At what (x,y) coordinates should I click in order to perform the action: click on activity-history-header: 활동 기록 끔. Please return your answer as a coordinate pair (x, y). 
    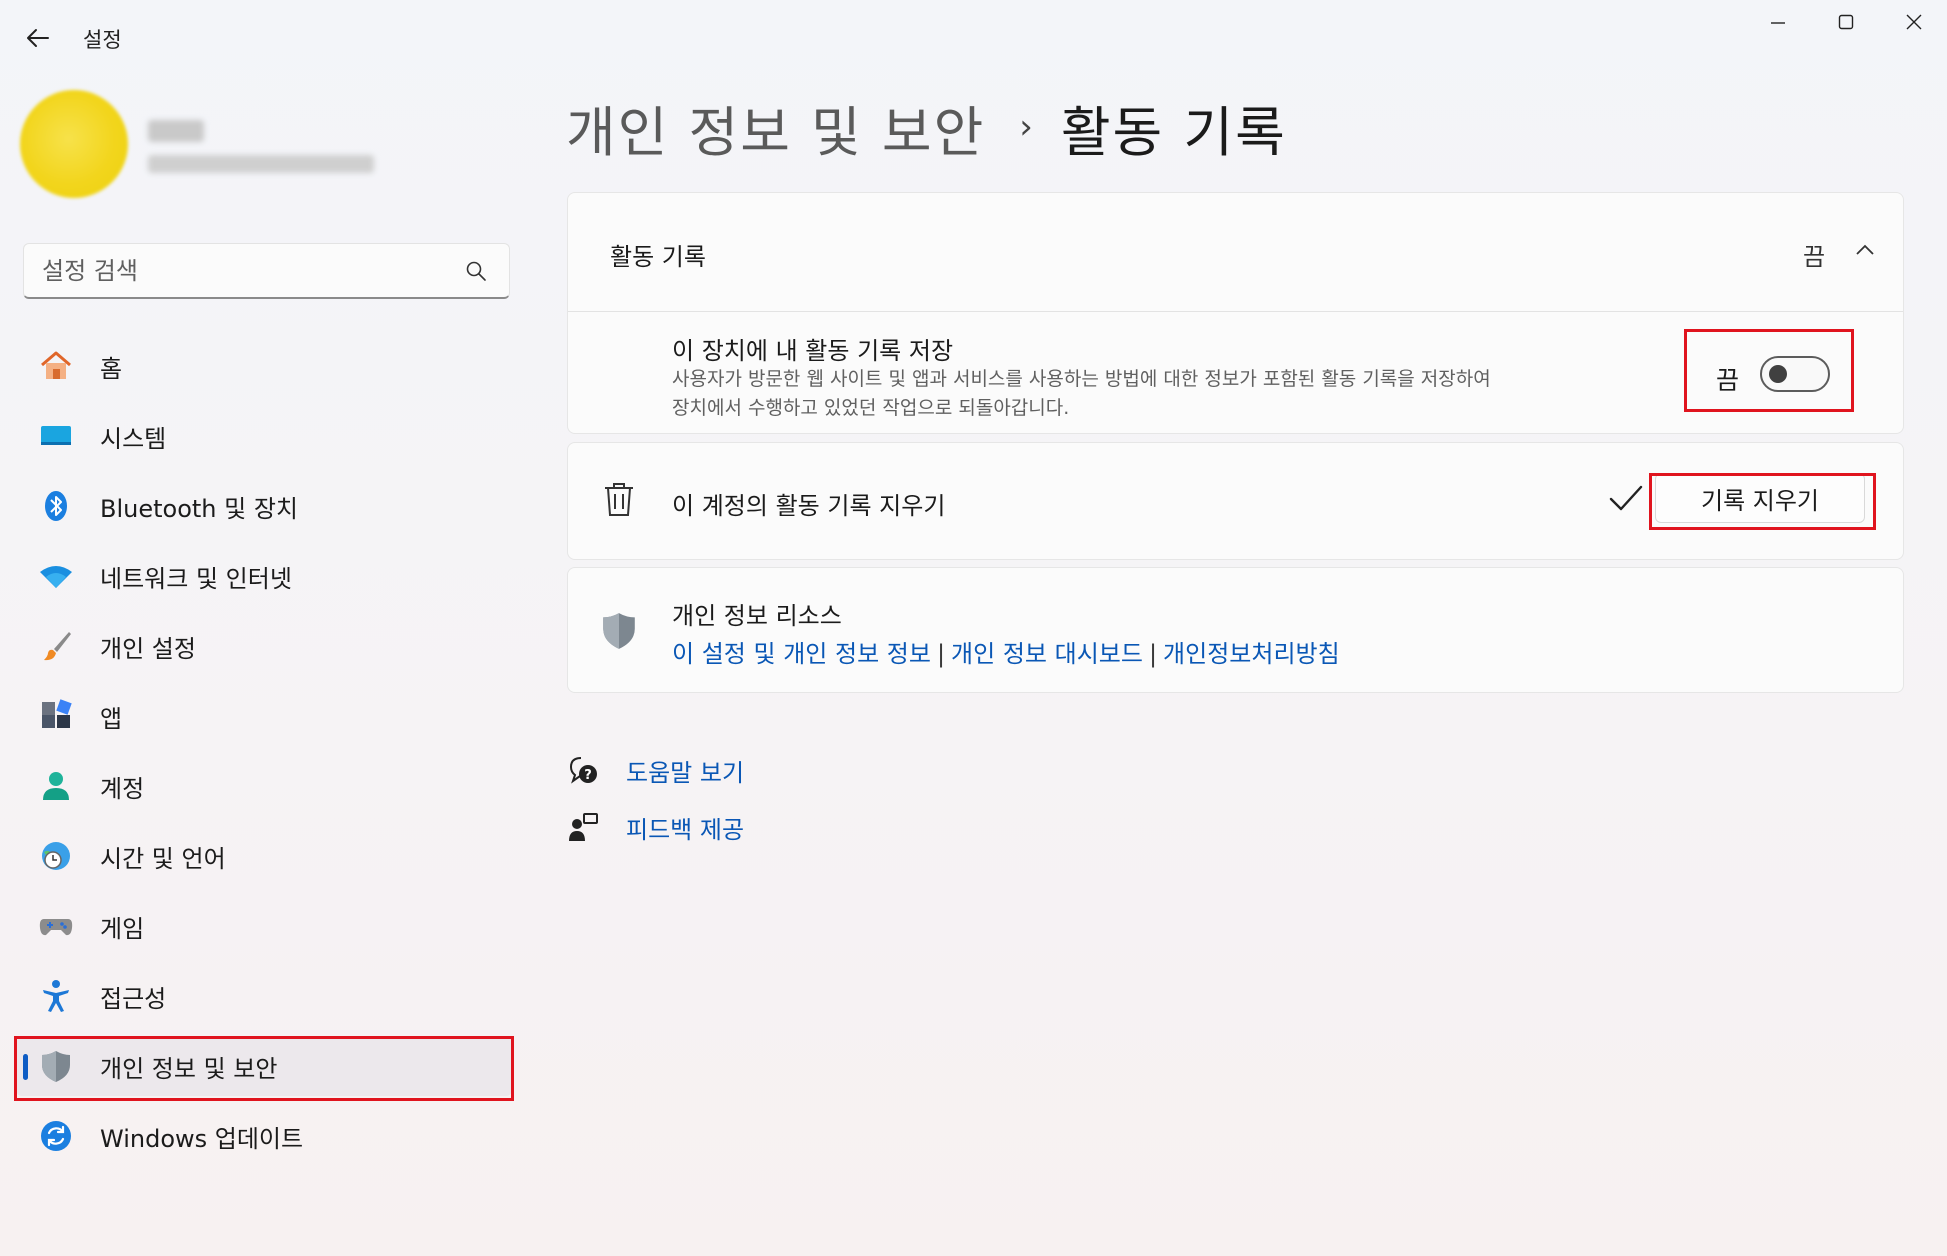
    Looking at the image, I should click on (1235, 252).